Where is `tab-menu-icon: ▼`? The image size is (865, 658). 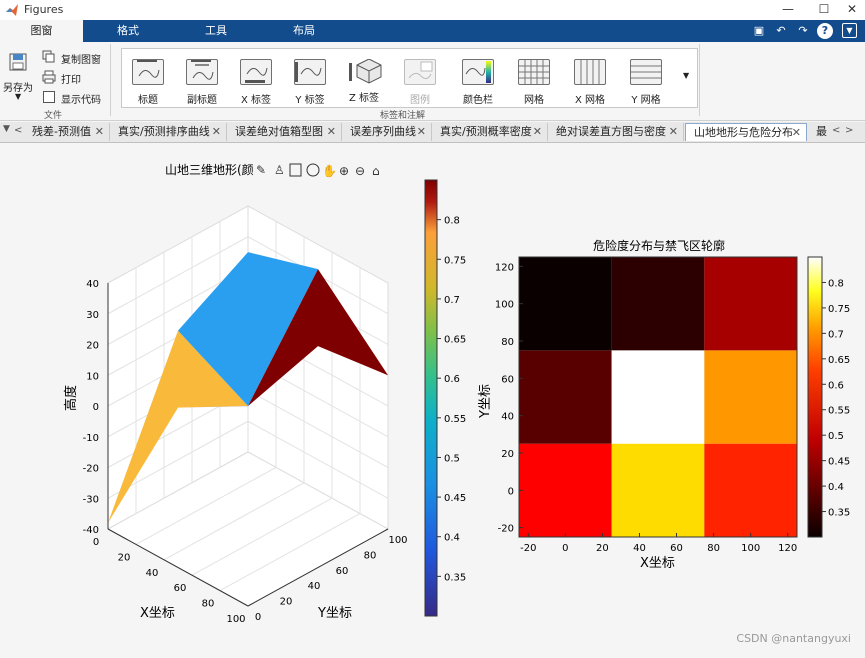
tab-menu-icon: ▼ is located at coordinates (6, 129).